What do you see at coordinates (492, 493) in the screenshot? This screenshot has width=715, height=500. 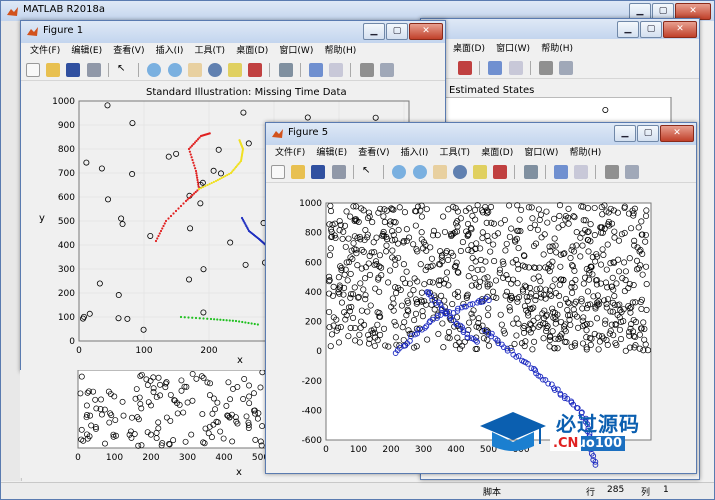 I see `status-script: 脚本` at bounding box center [492, 493].